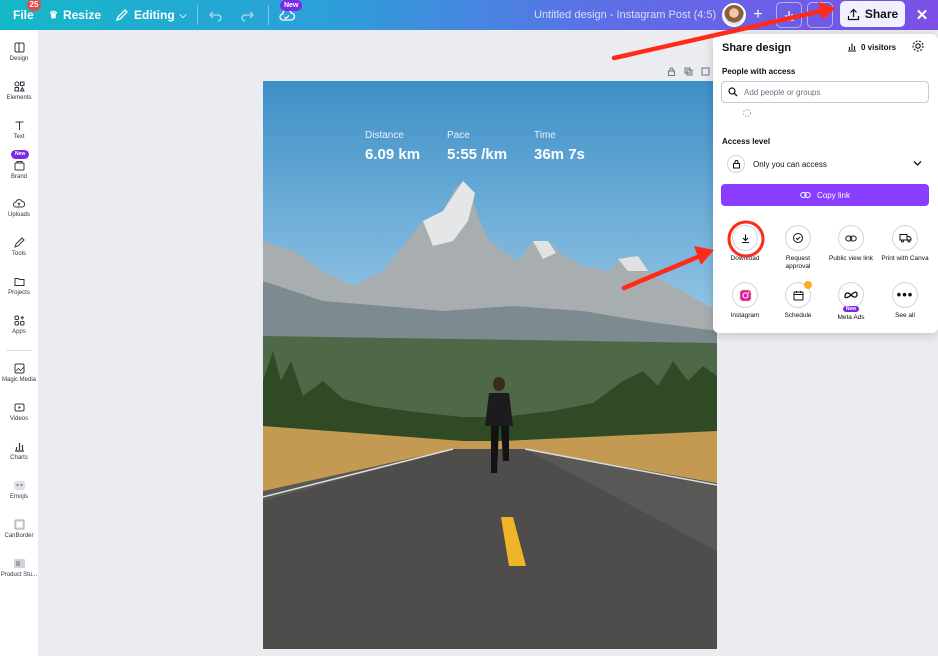 The image size is (938, 656). I want to click on sidebar-item-uploads: Uploads, so click(19, 208).